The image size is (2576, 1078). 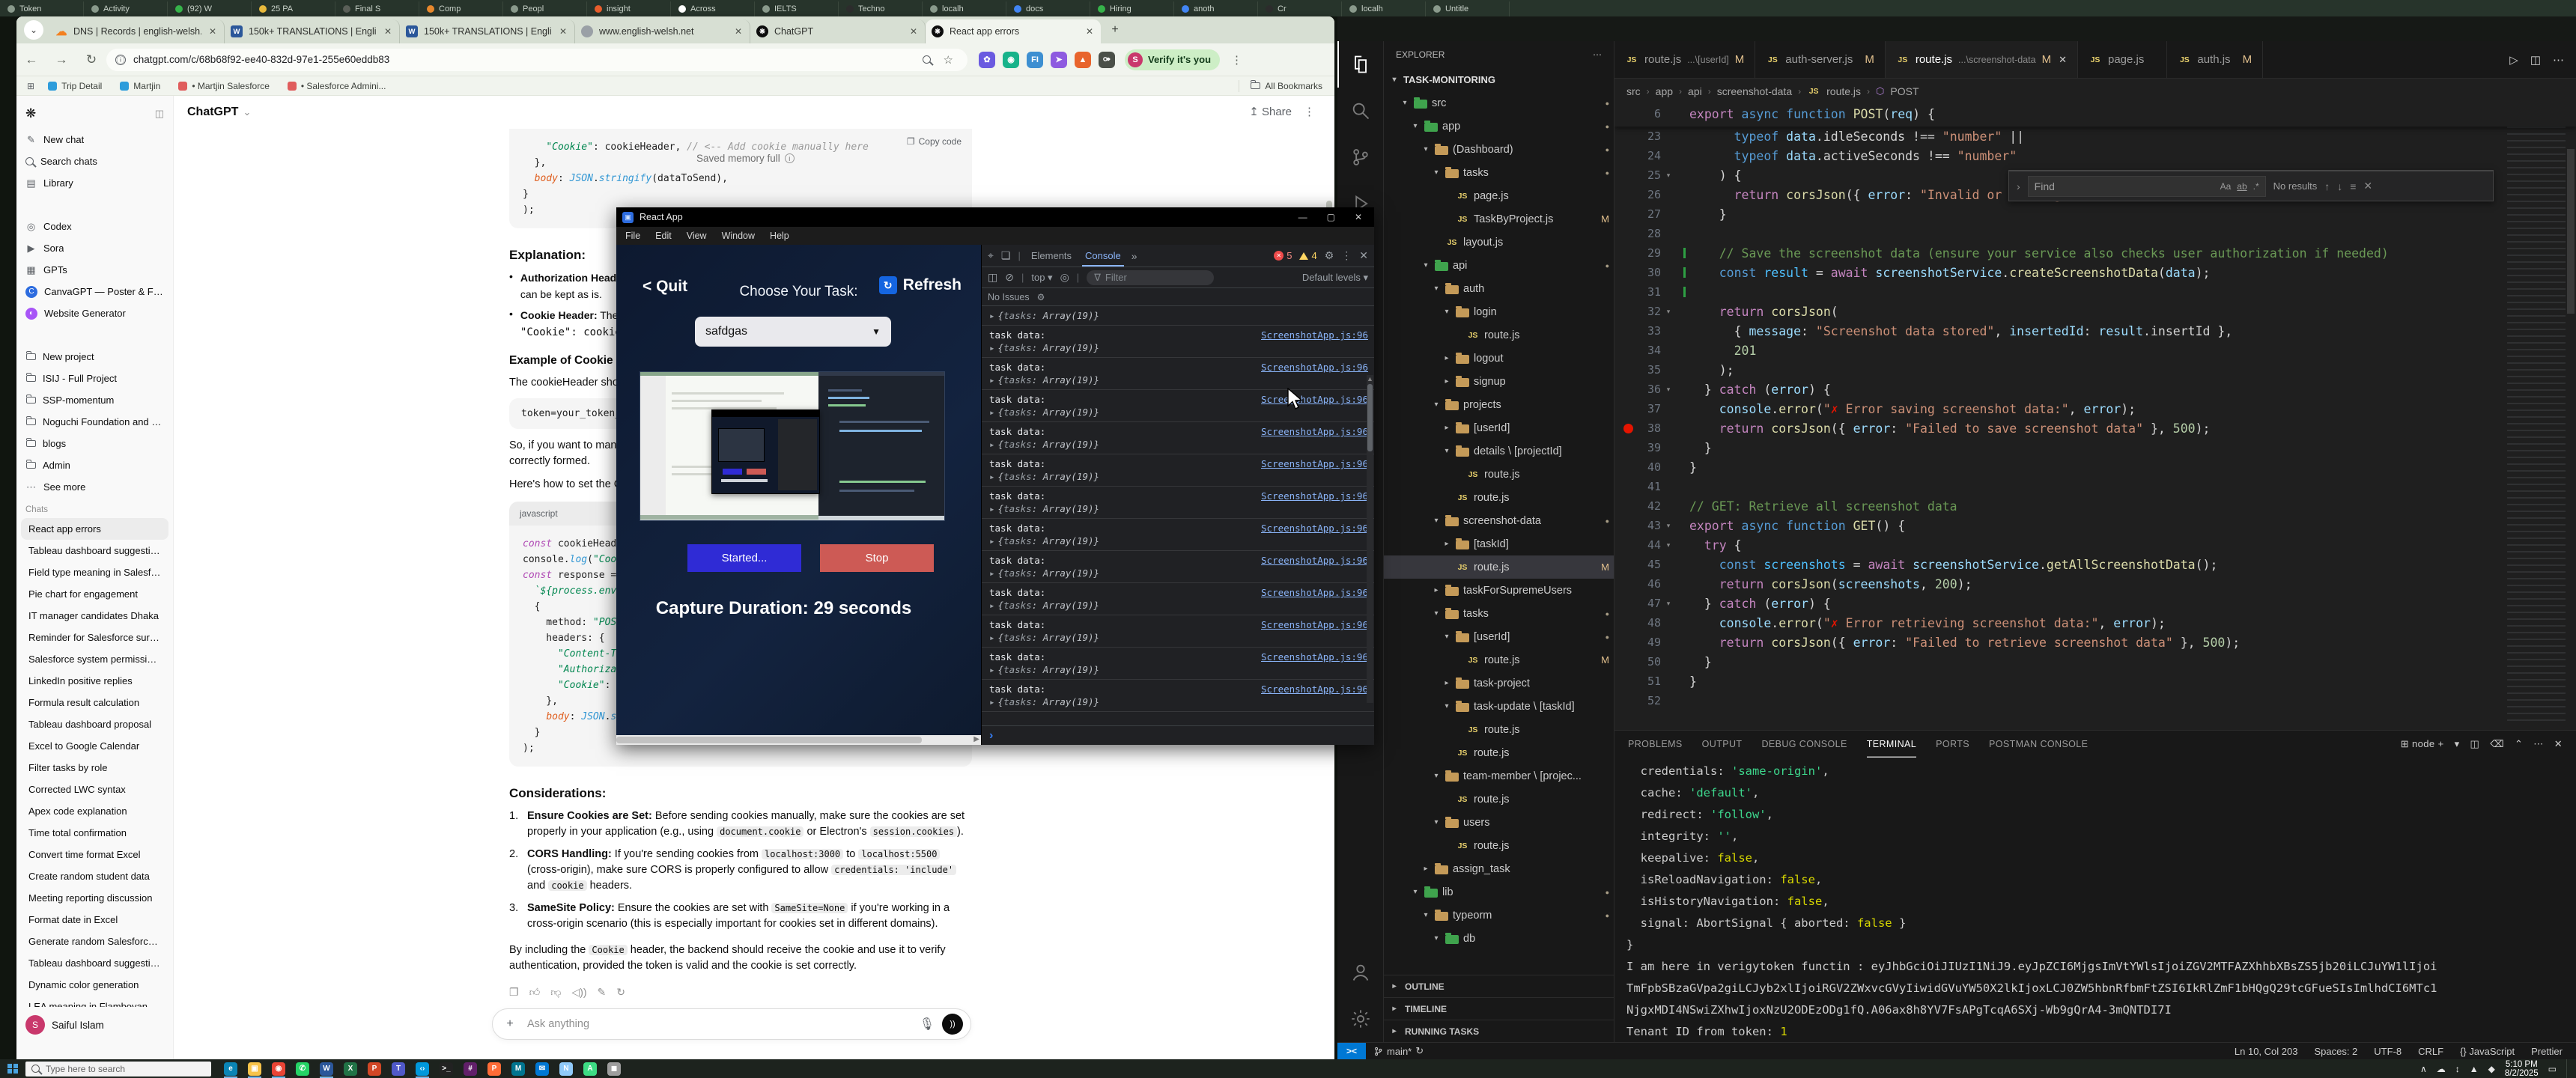 I want to click on extension-icon: ✿, so click(x=987, y=59).